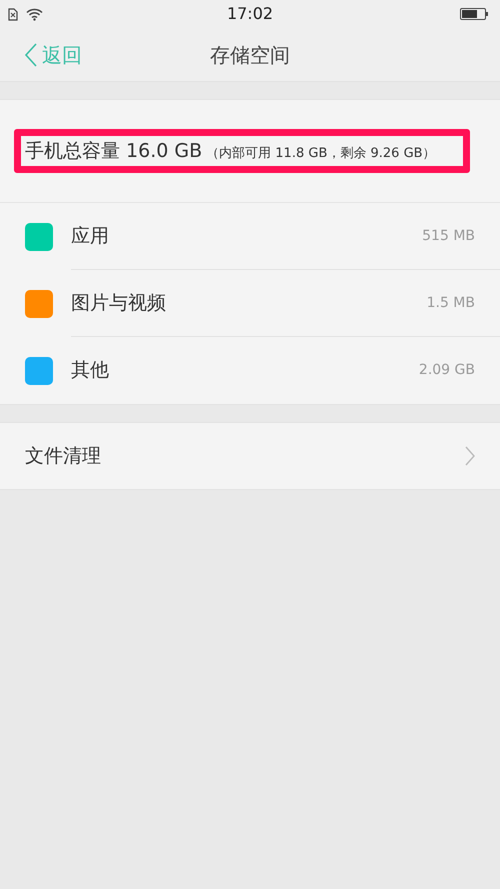 Image resolution: width=500 pixels, height=889 pixels. What do you see at coordinates (250, 55) in the screenshot?
I see `page-title: 存储空间` at bounding box center [250, 55].